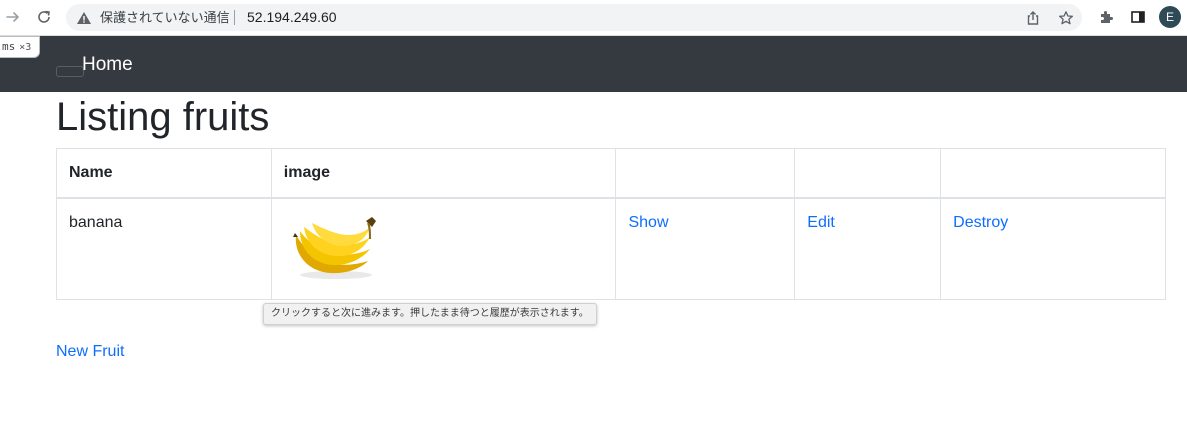 The width and height of the screenshot is (1187, 421). I want to click on fruit-image-cell, so click(443, 248).